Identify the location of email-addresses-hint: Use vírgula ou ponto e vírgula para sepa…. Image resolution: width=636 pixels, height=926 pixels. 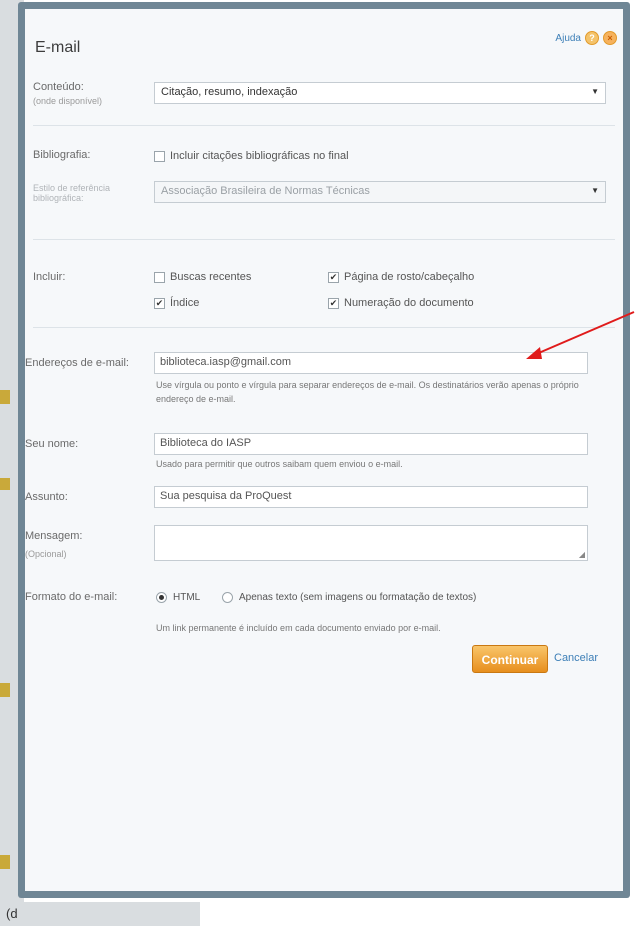
(367, 392).